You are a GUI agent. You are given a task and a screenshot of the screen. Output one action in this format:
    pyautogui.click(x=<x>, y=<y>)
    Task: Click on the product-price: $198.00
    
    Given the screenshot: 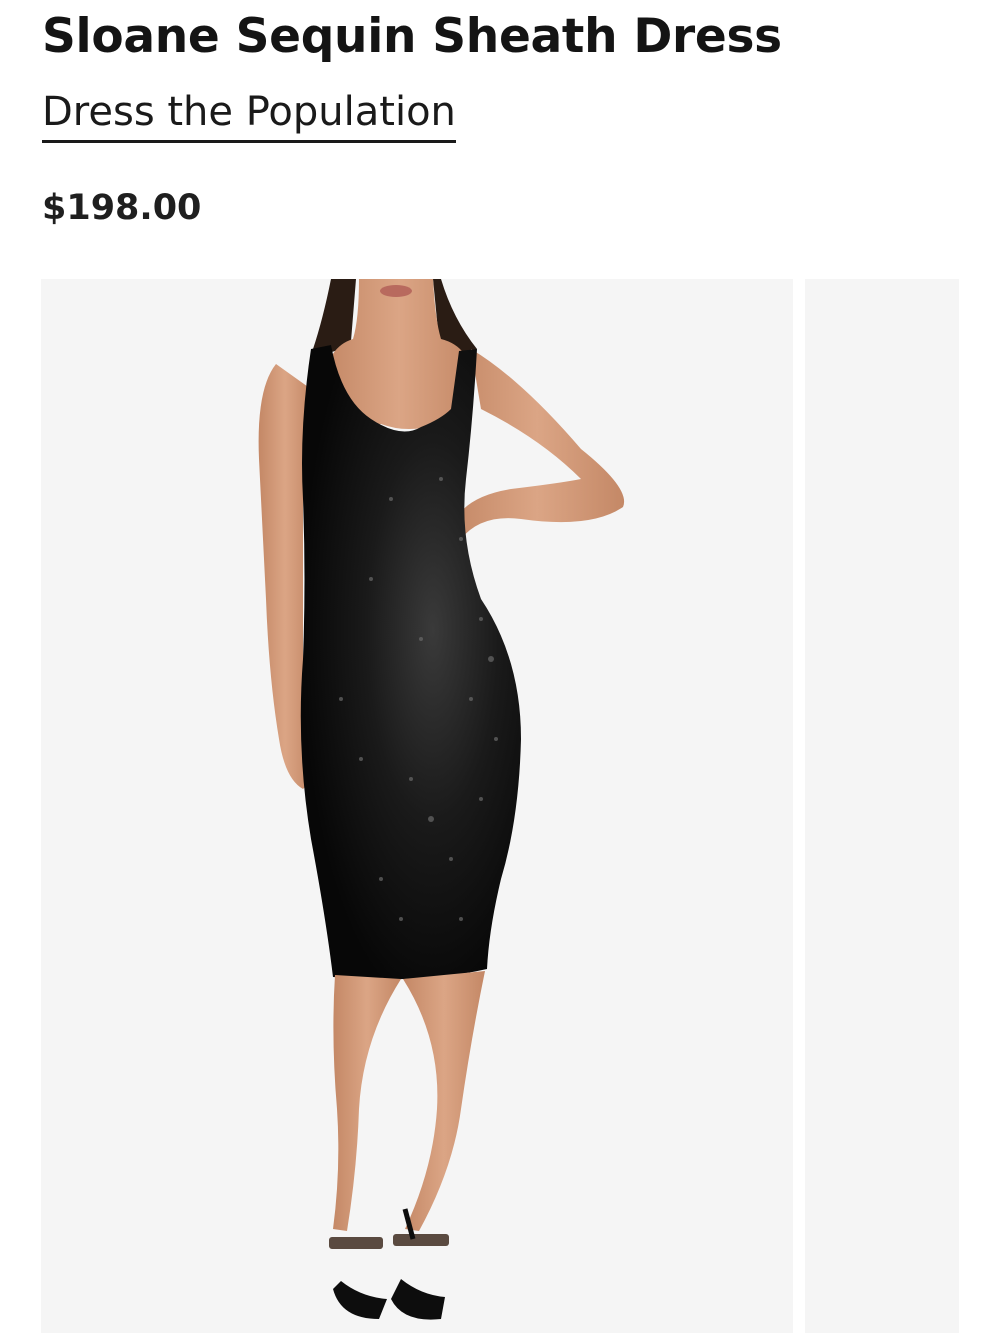 What is the action you would take?
    pyautogui.click(x=122, y=208)
    